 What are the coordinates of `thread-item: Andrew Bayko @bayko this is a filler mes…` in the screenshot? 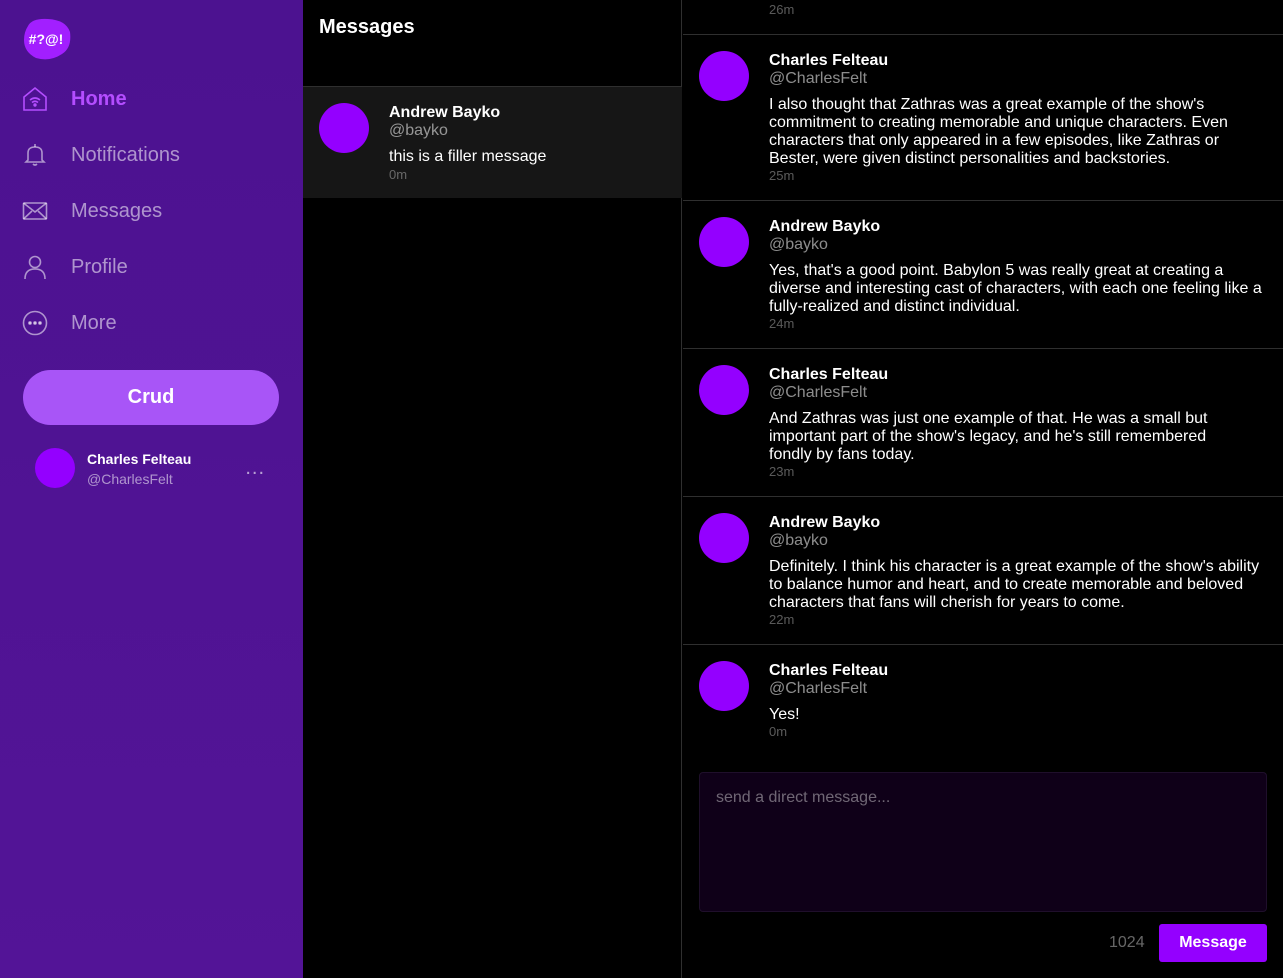 It's located at (492, 142).